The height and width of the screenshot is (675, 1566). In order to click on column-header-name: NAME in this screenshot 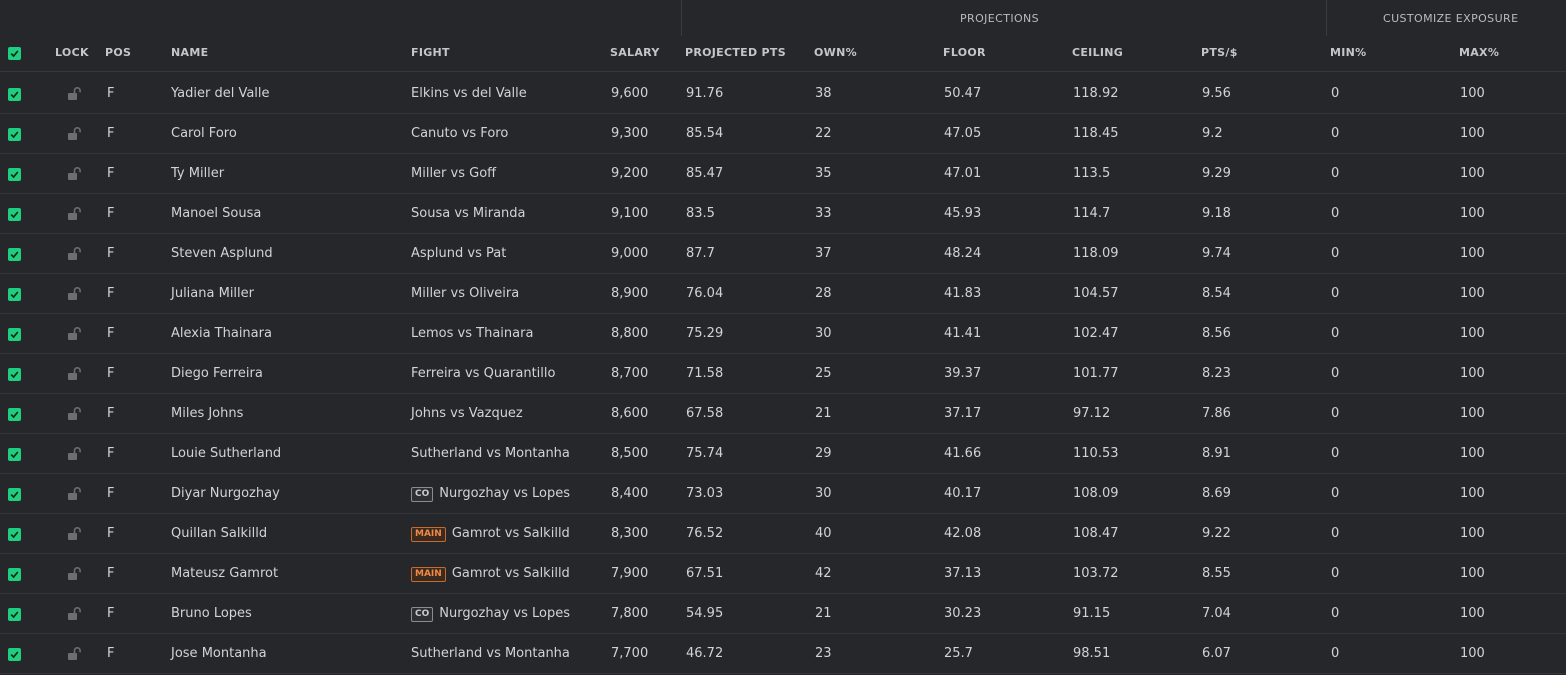, I will do `click(189, 52)`.